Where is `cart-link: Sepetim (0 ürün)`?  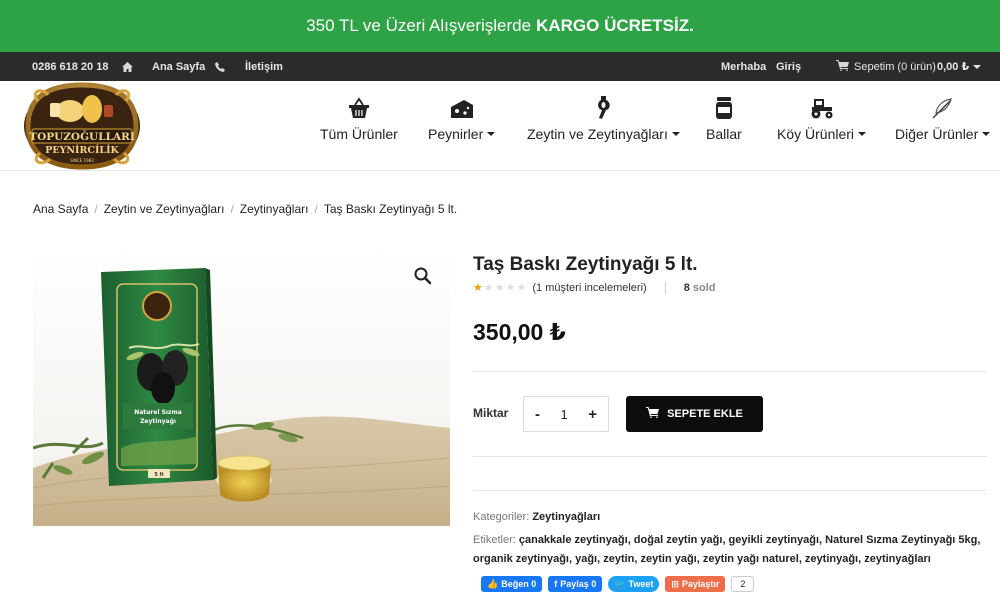 cart-link: Sepetim (0 ürün) is located at coordinates (886, 66).